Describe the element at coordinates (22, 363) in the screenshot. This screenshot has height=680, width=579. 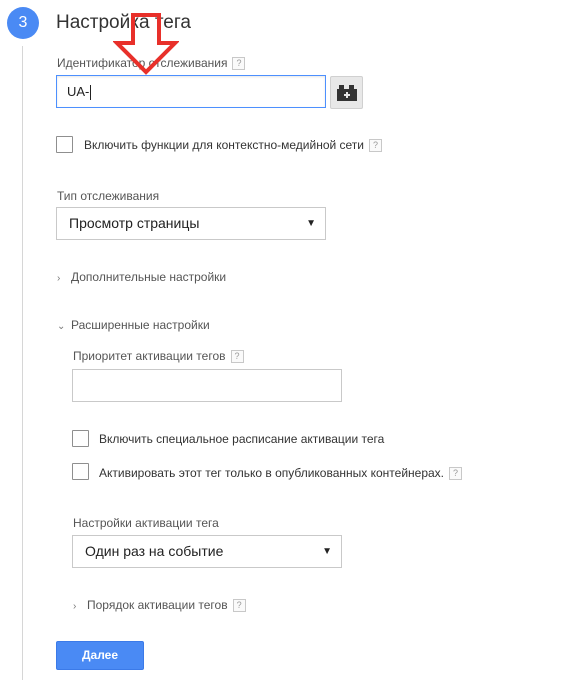
I see `step-connector-line` at that location.